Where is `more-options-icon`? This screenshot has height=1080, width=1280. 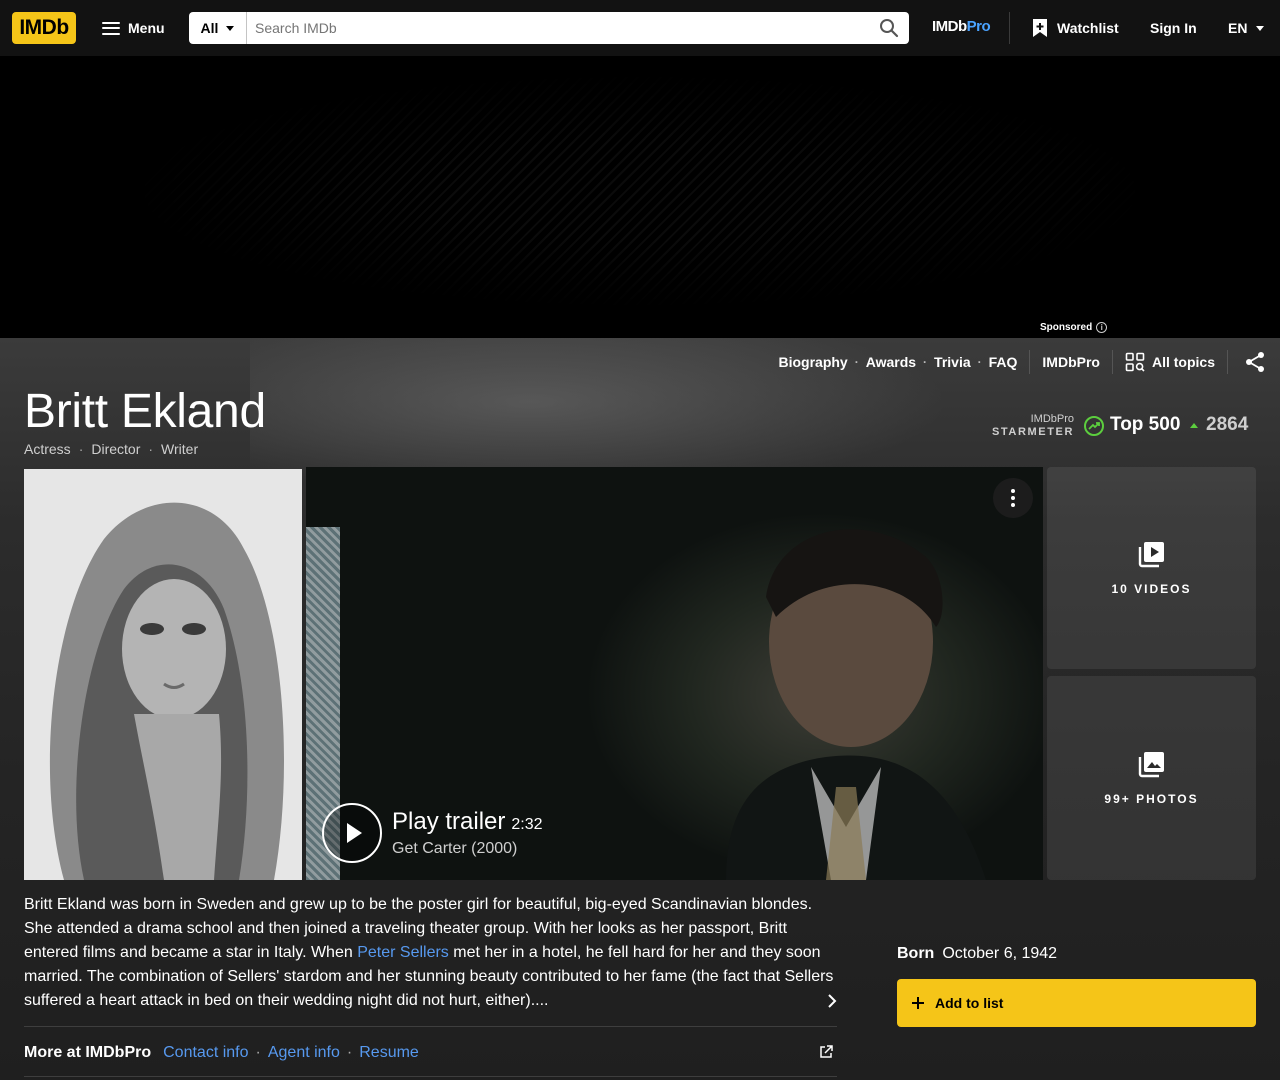
more-options-icon is located at coordinates (1013, 498).